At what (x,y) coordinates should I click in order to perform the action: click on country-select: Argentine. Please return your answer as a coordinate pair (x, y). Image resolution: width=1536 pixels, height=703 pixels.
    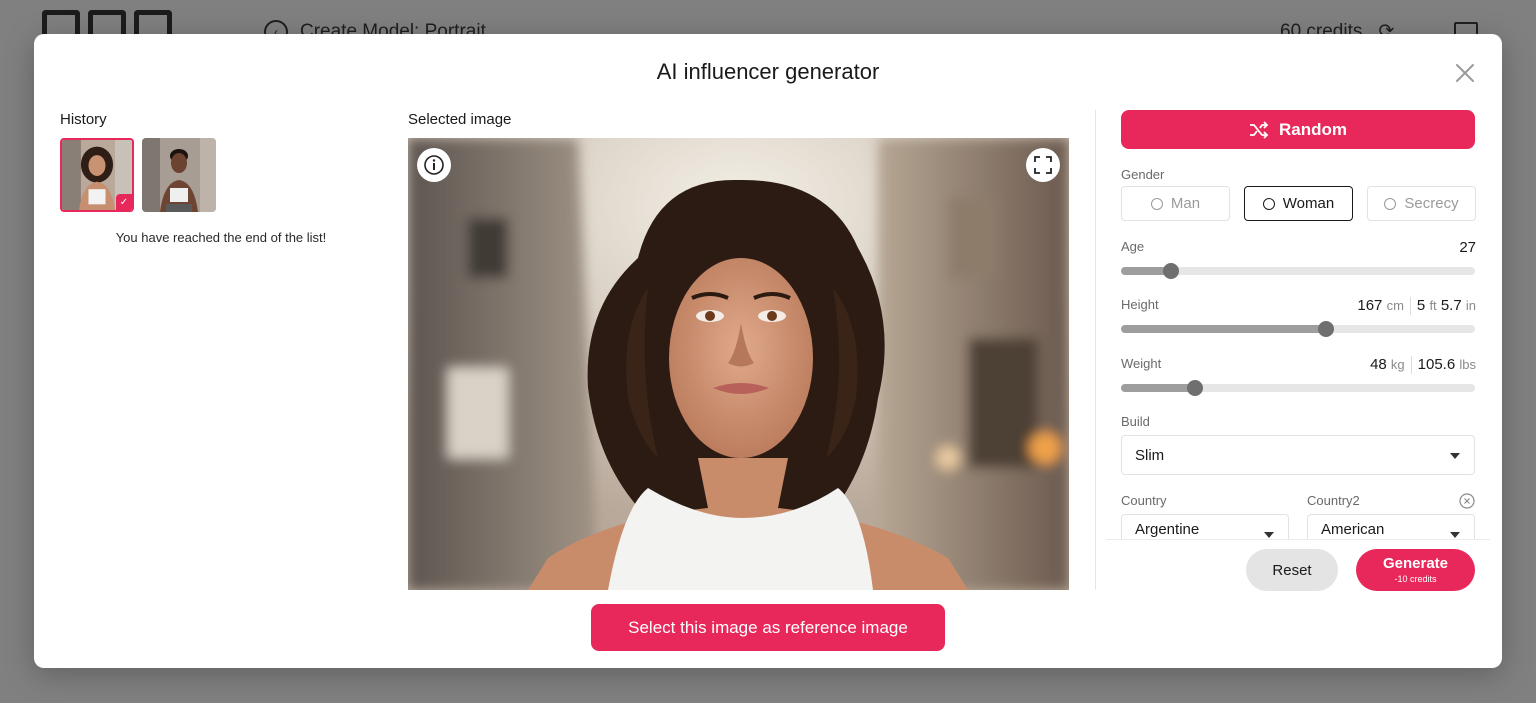
    Looking at the image, I should click on (1205, 527).